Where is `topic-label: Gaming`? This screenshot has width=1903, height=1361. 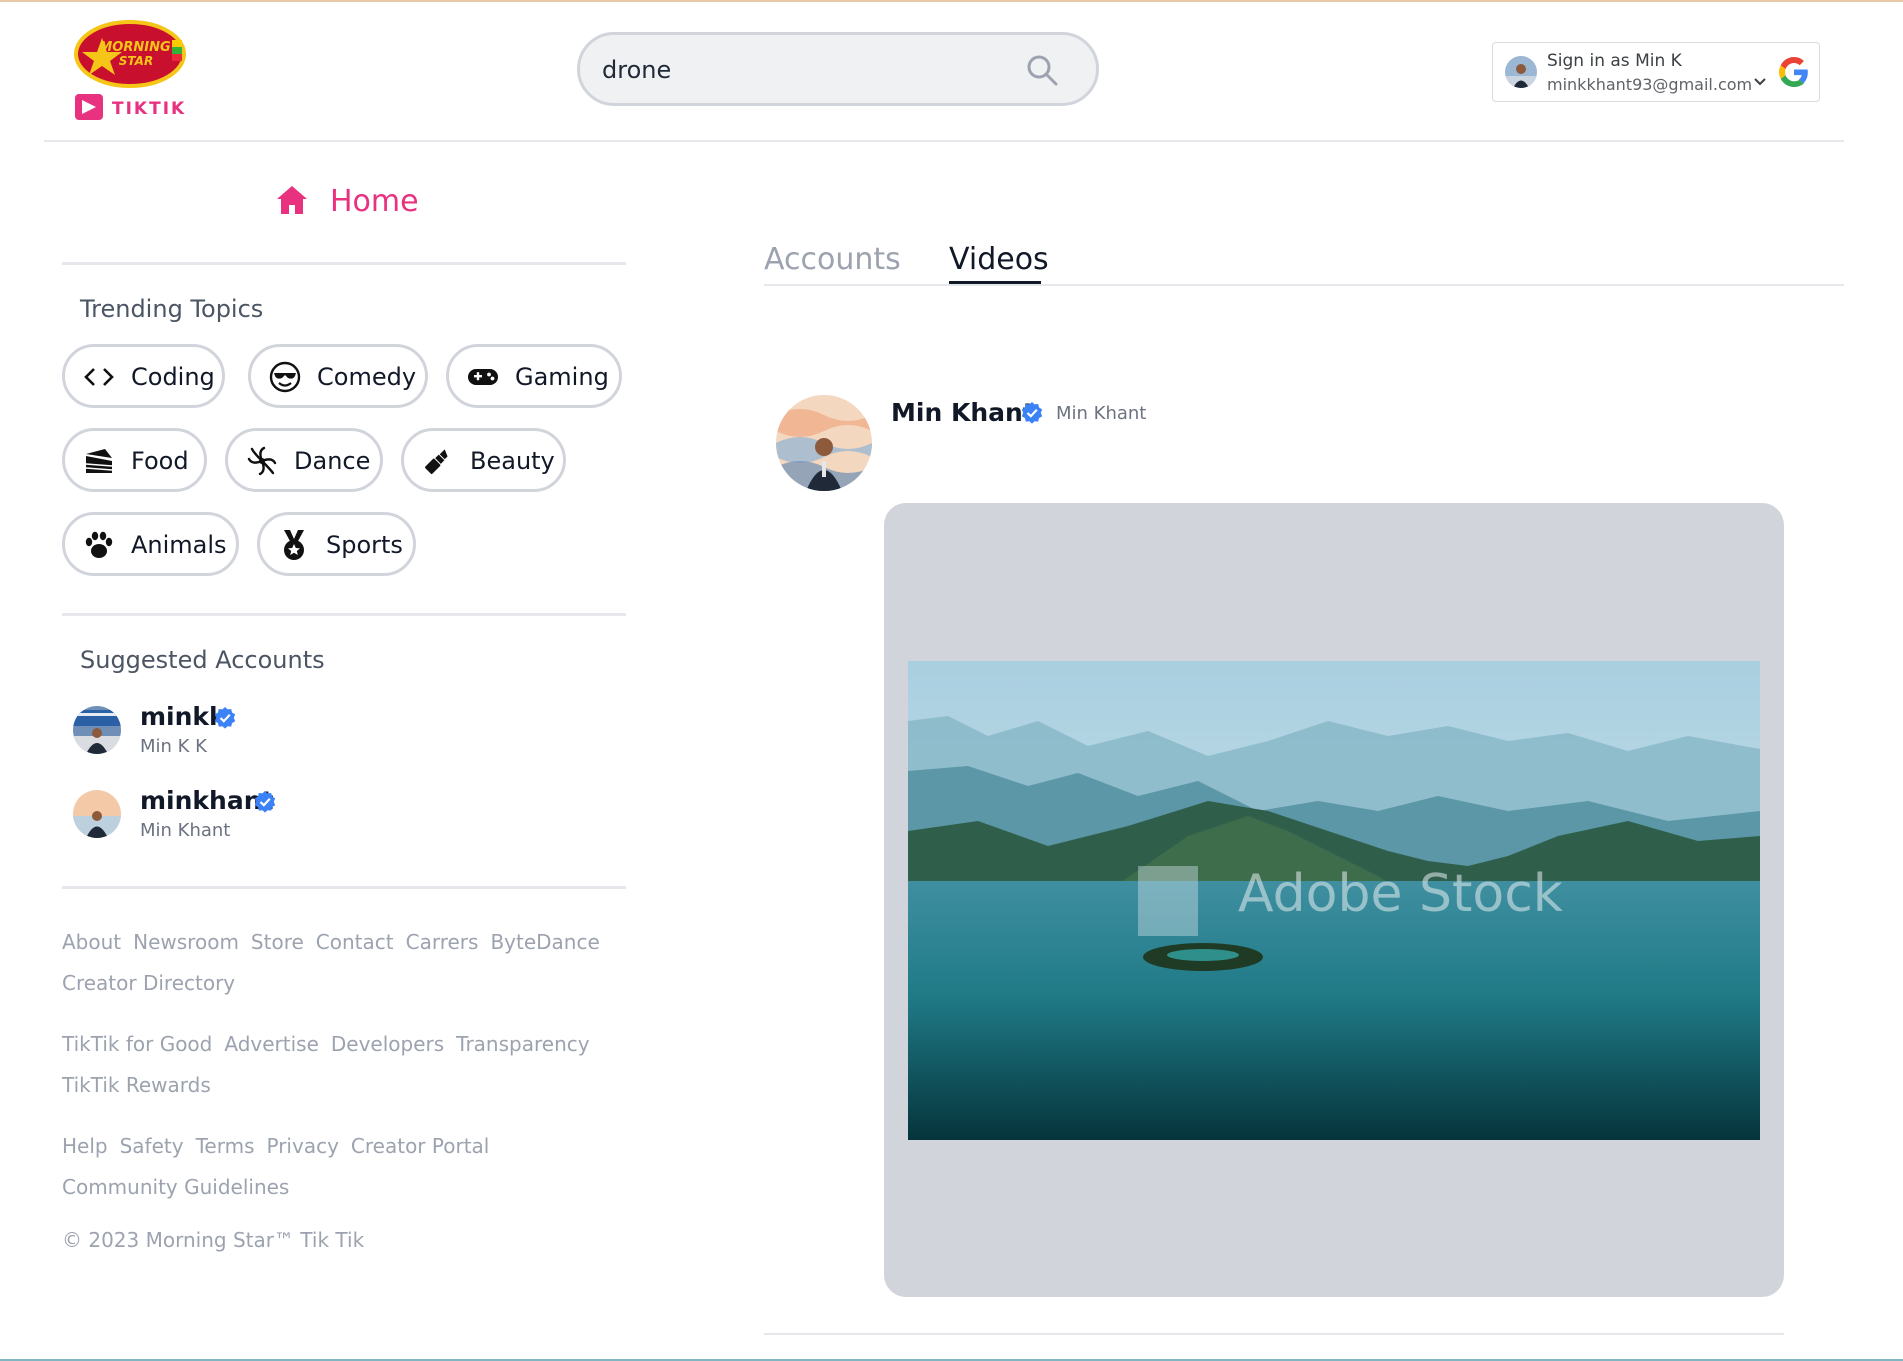 topic-label: Gaming is located at coordinates (562, 377).